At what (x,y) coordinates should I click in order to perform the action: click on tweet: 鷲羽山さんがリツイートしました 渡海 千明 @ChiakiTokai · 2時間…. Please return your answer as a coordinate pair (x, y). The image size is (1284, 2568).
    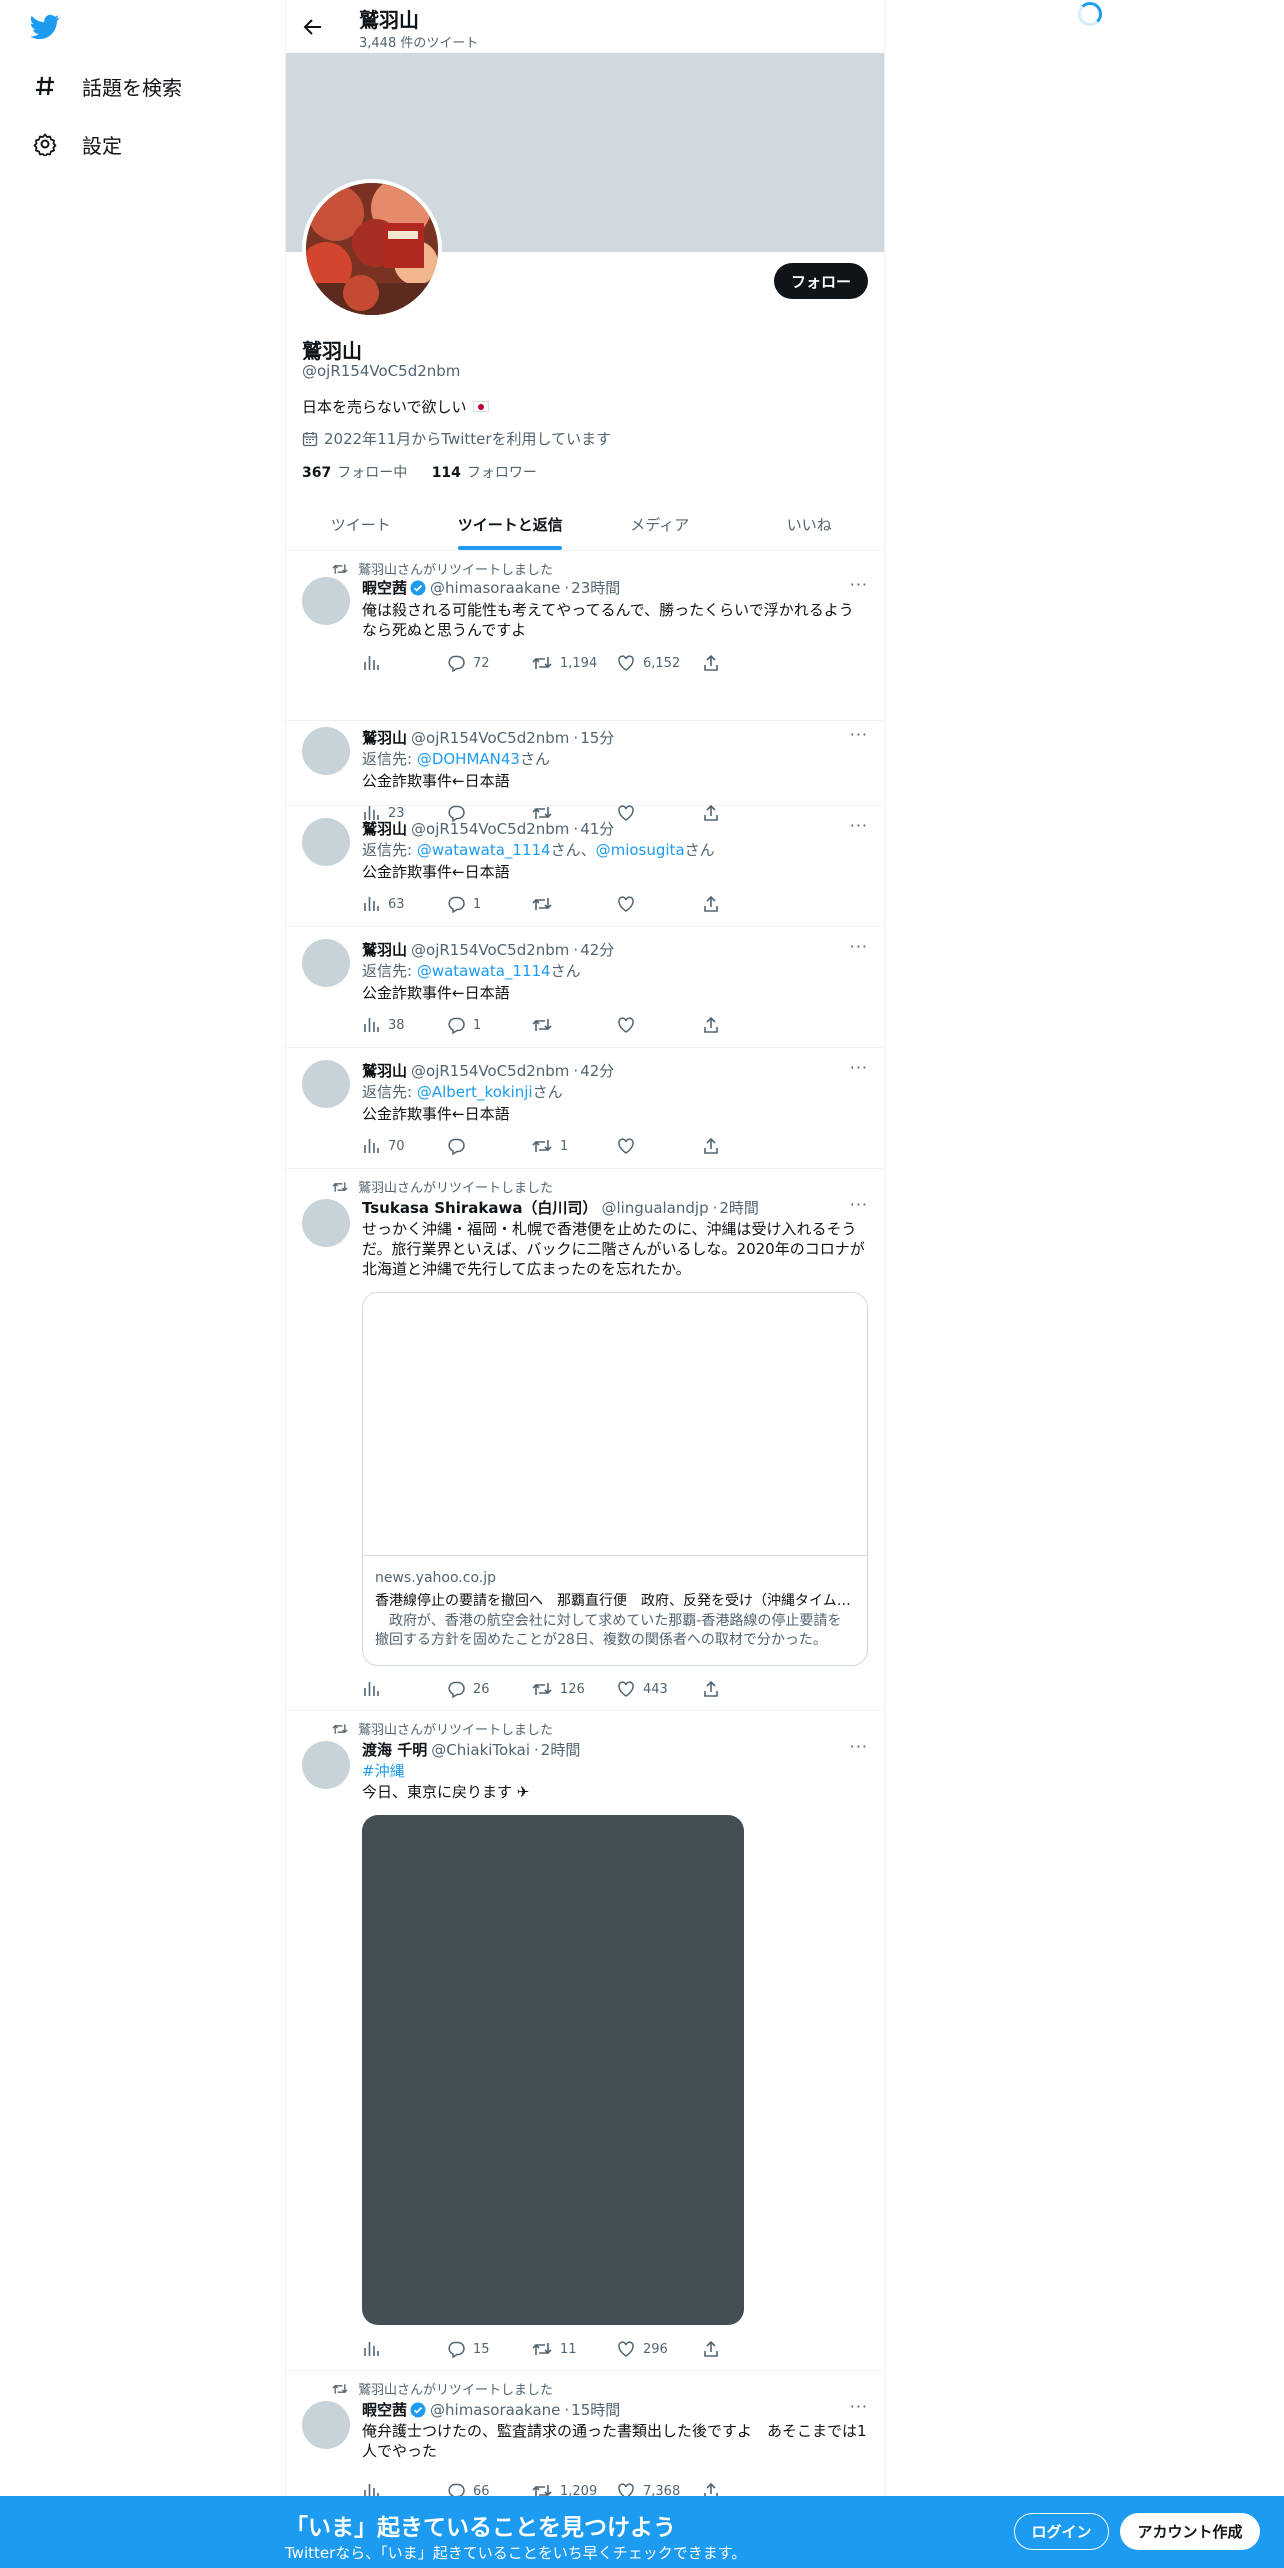
    Looking at the image, I should click on (585, 2041).